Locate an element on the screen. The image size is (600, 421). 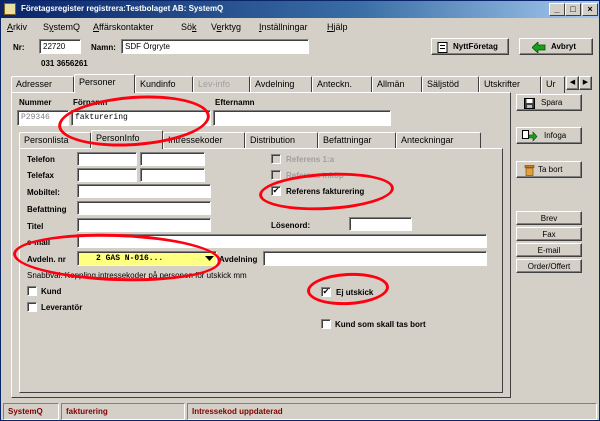
subtab-personinfo: PersonInfo is located at coordinates (127, 139).